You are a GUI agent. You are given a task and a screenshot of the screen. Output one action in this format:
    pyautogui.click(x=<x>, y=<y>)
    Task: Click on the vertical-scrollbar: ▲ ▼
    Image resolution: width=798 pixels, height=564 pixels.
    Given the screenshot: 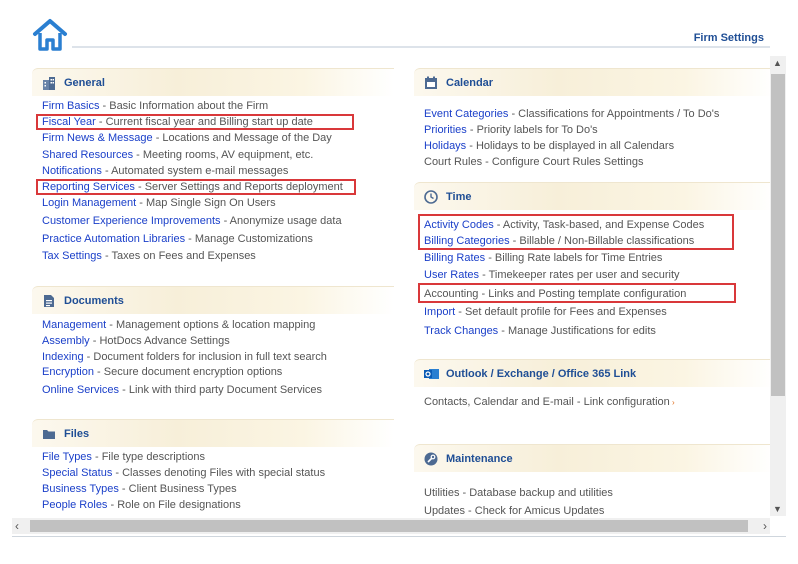 What is the action you would take?
    pyautogui.click(x=778, y=286)
    